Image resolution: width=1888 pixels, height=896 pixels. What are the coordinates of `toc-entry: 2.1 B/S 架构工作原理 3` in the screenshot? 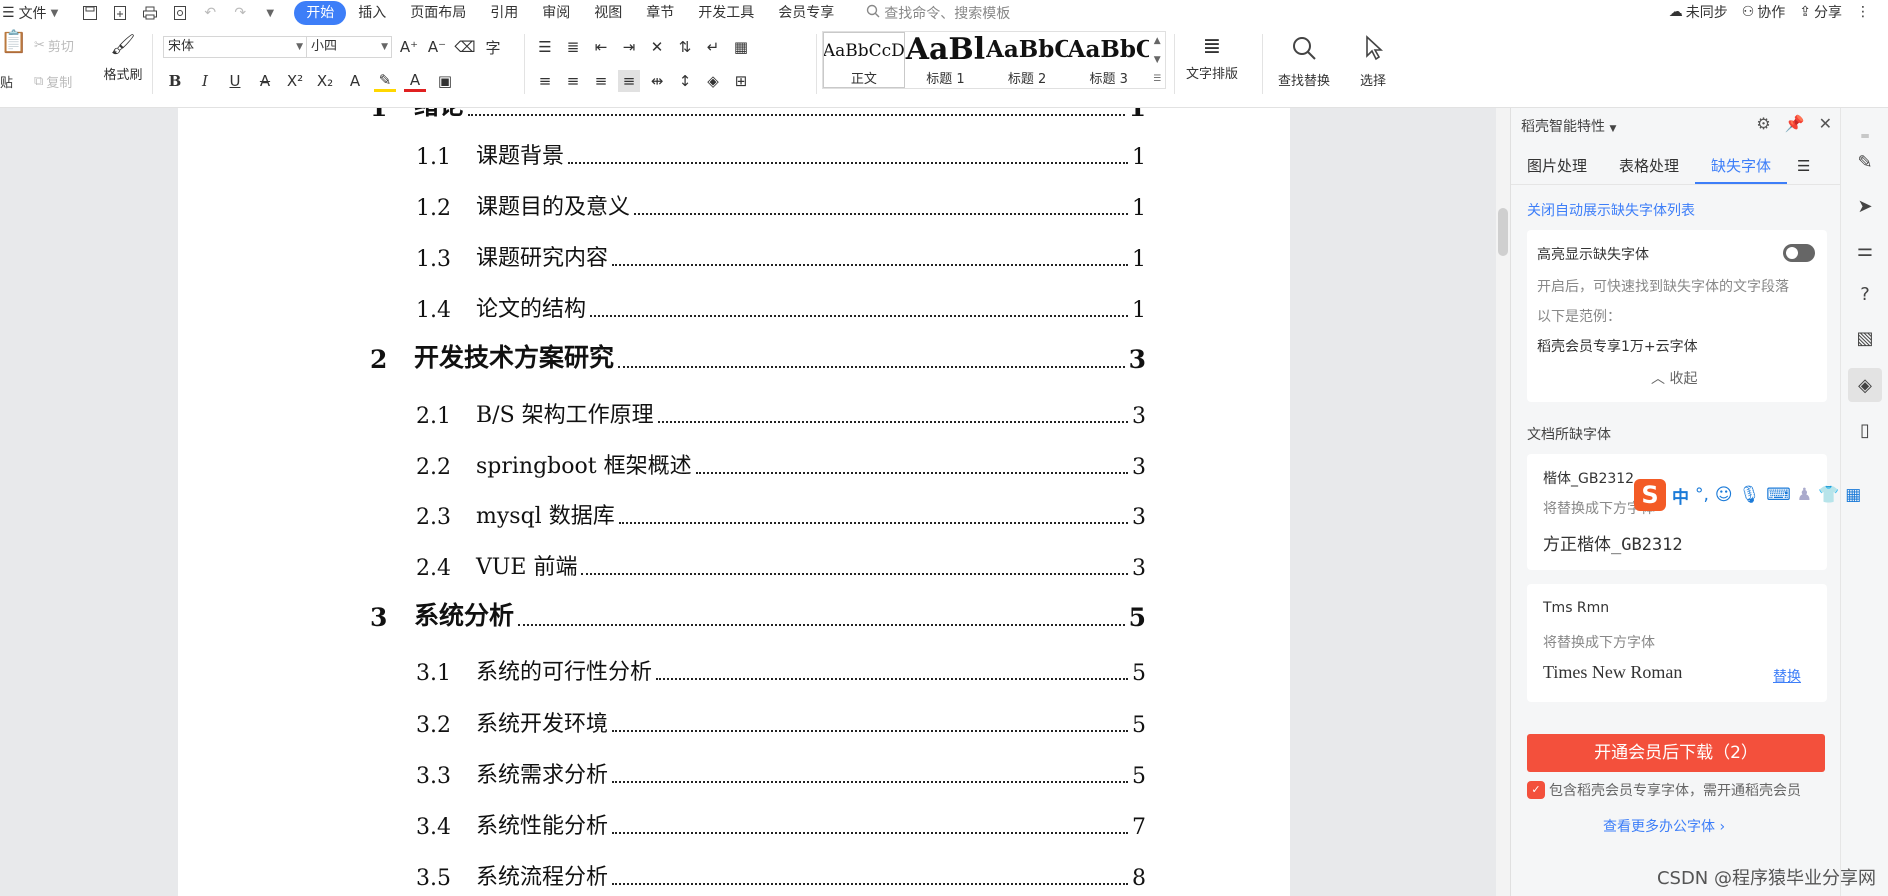 It's located at (781, 411).